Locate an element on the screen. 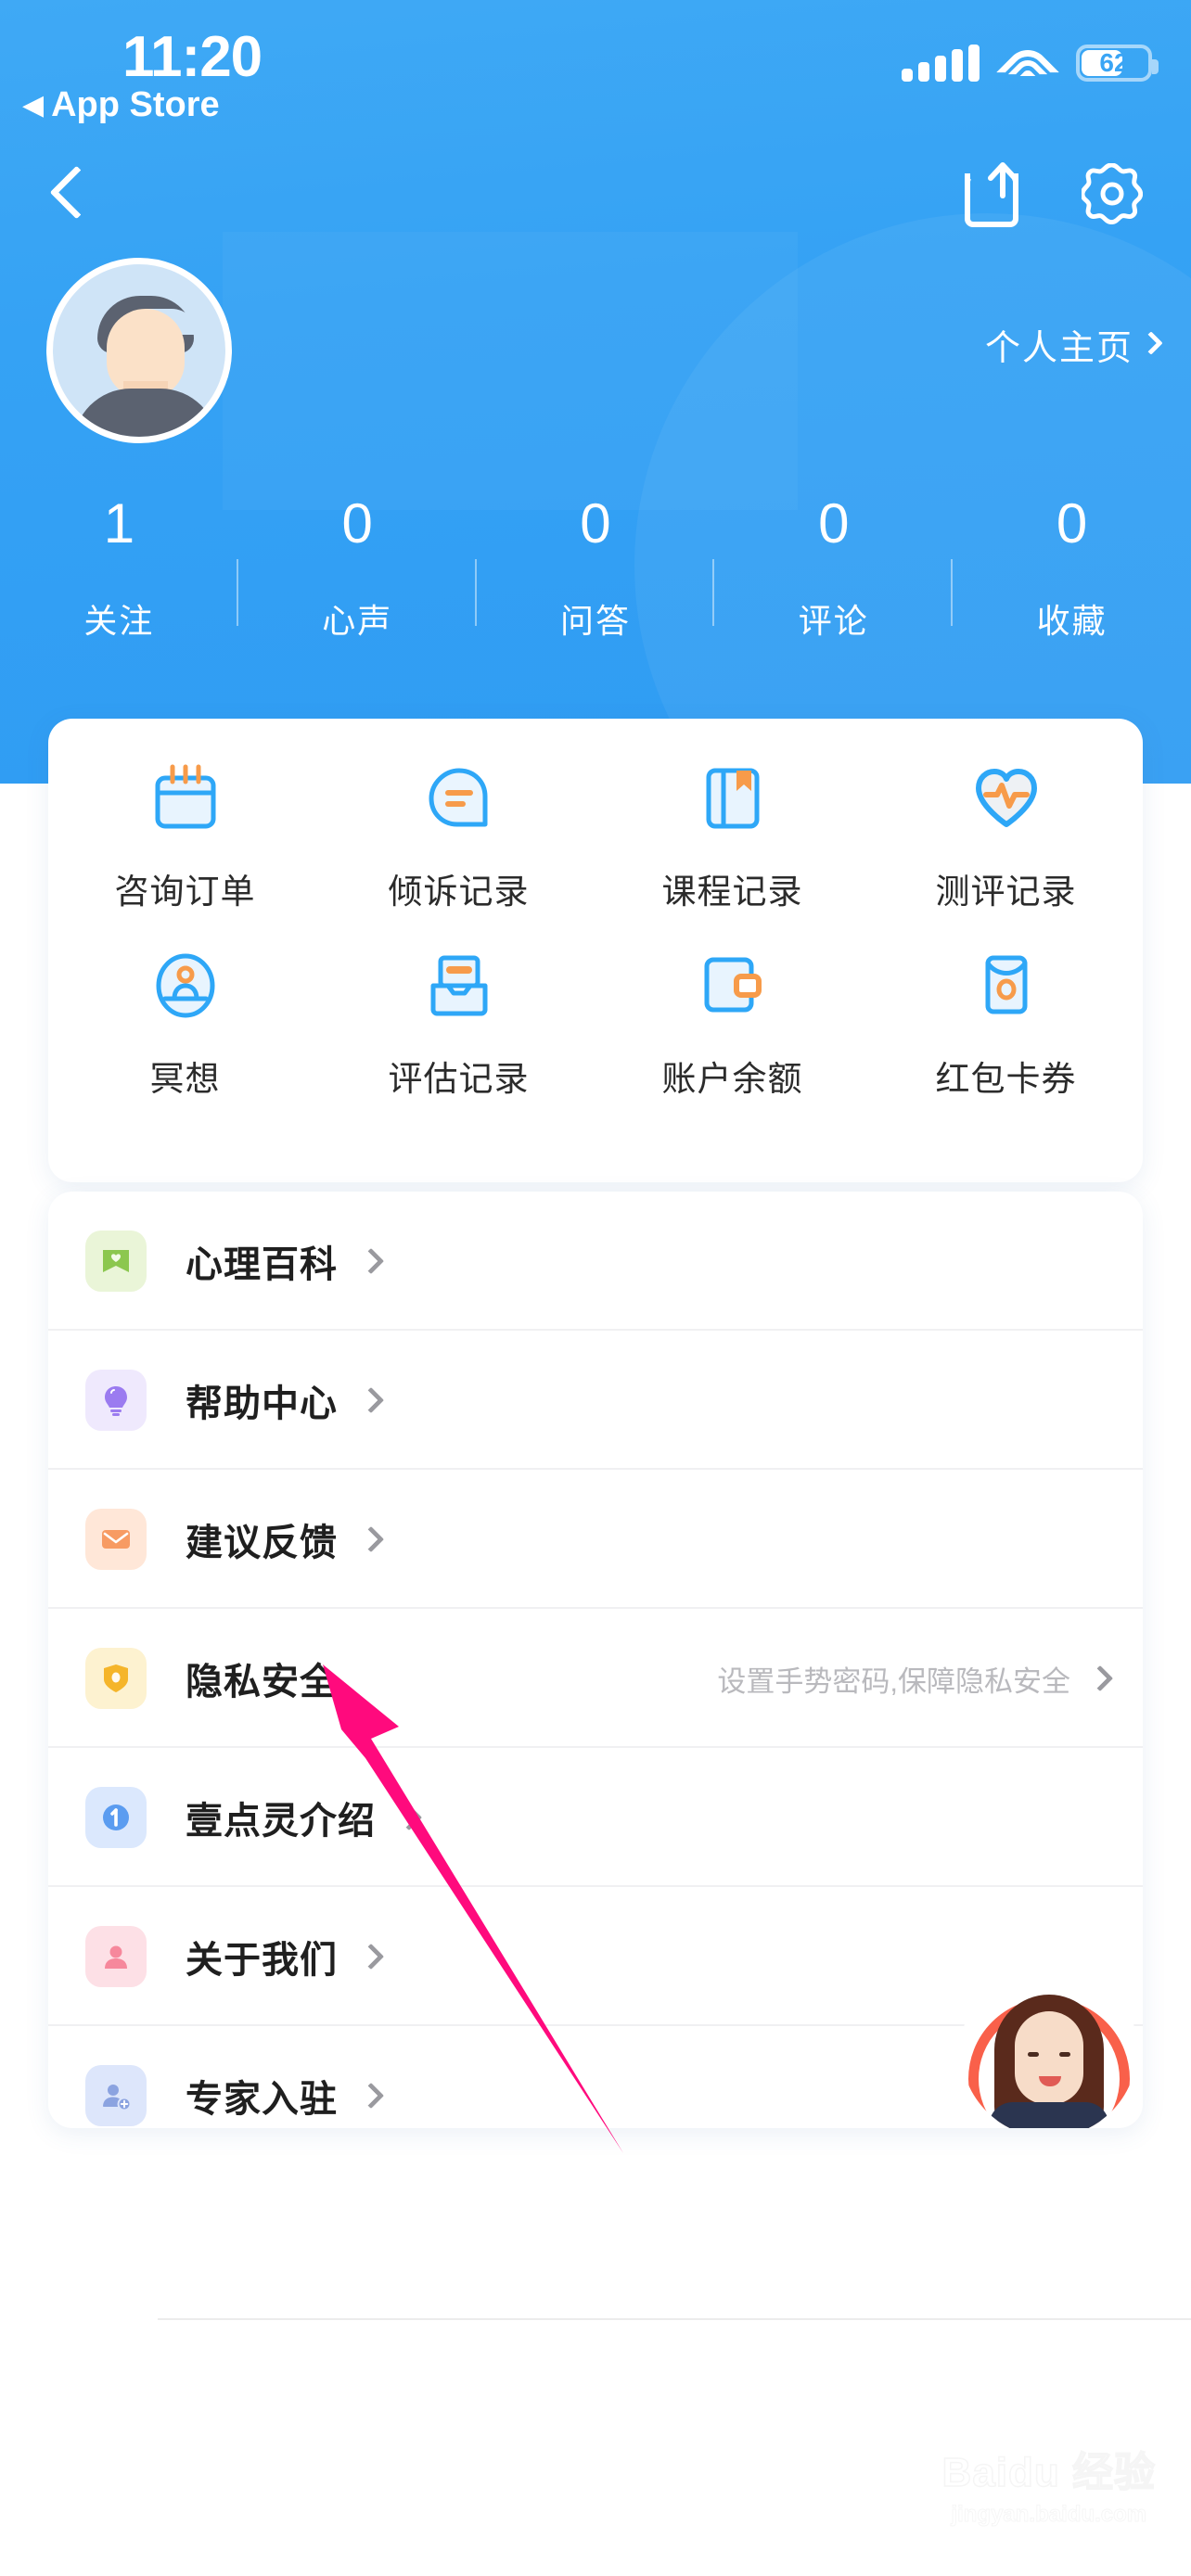 The image size is (1191, 2576). stat-item-voice: 0 心声 is located at coordinates (357, 570).